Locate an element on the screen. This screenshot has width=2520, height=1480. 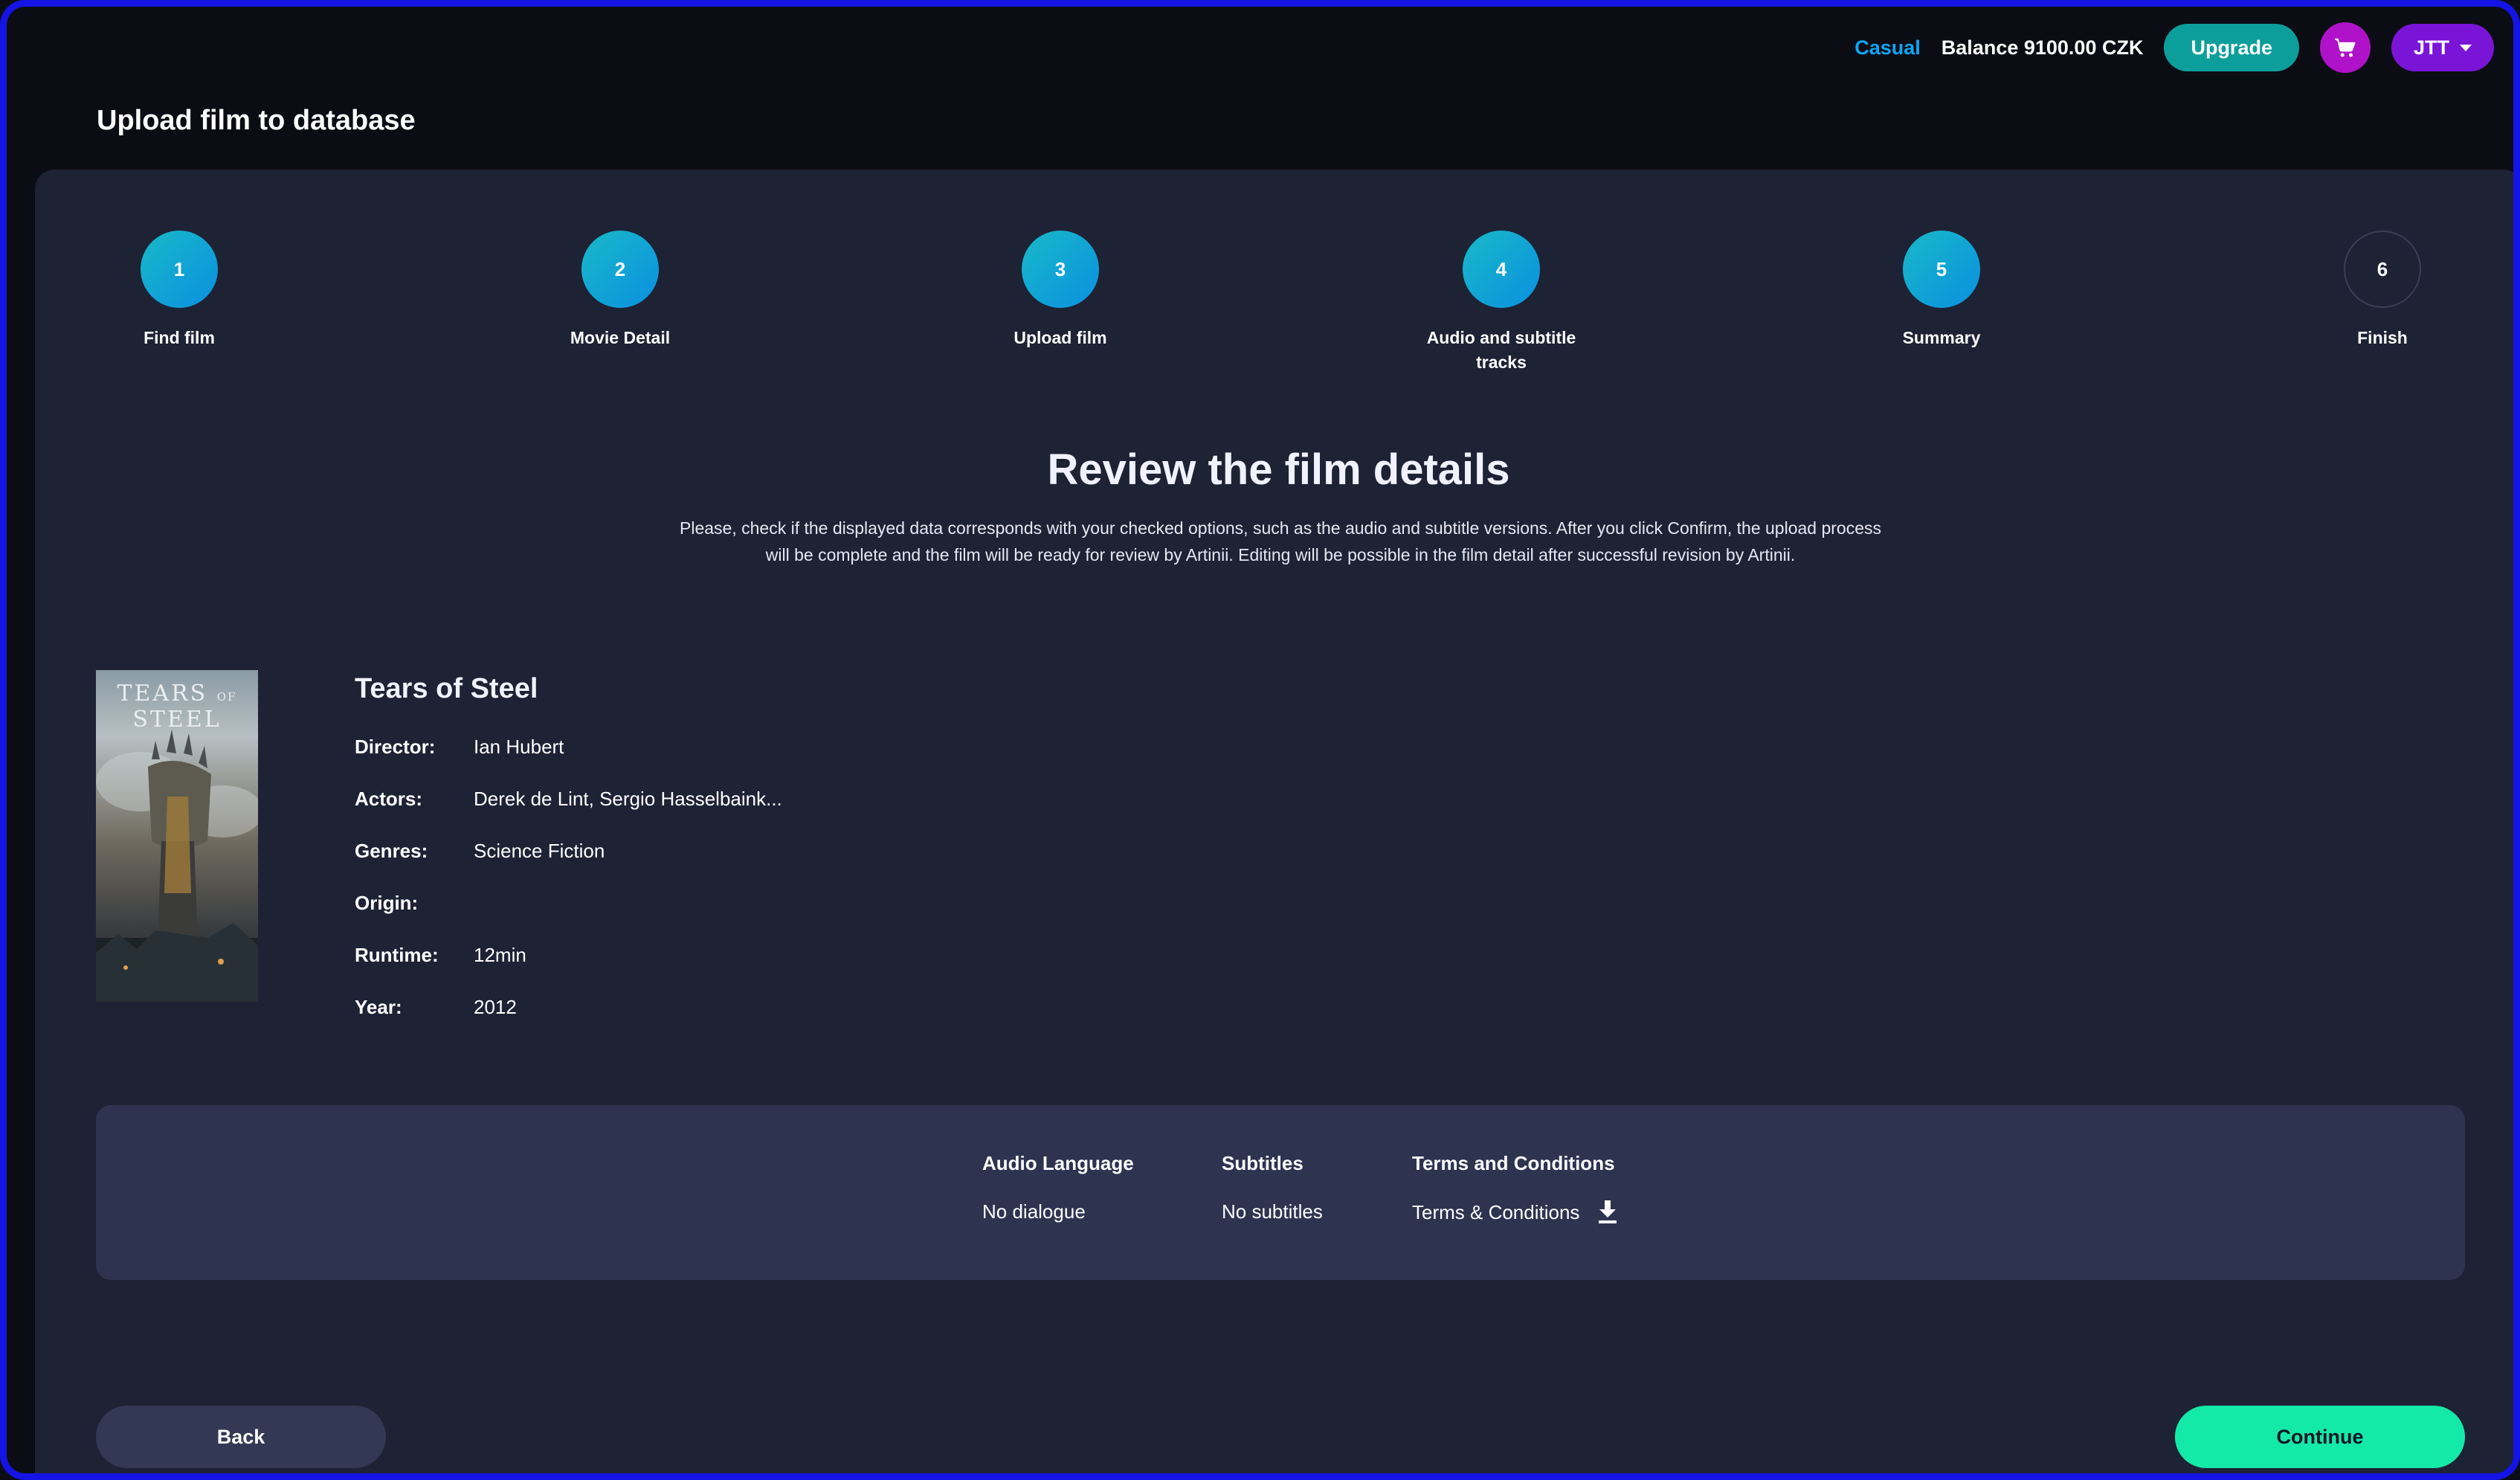
genres-value: Science Fiction is located at coordinates (539, 850).